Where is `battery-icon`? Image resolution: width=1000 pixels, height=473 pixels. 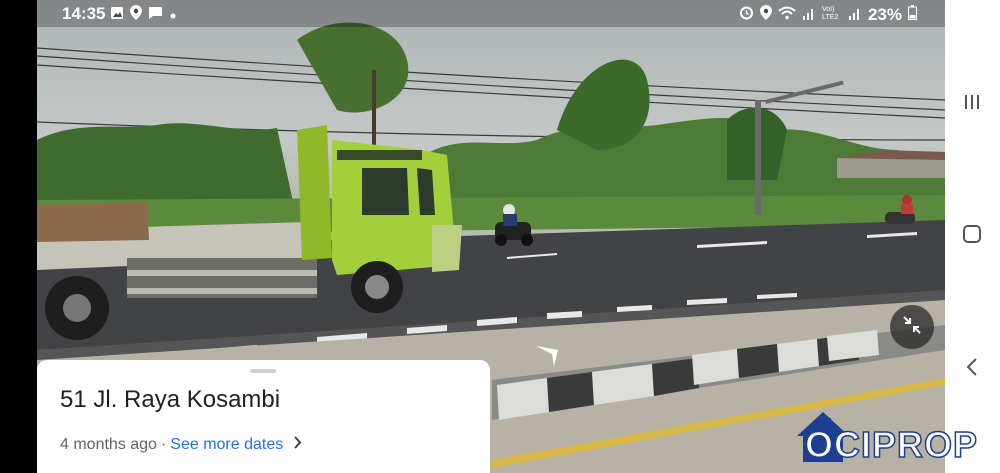 battery-icon is located at coordinates (912, 14).